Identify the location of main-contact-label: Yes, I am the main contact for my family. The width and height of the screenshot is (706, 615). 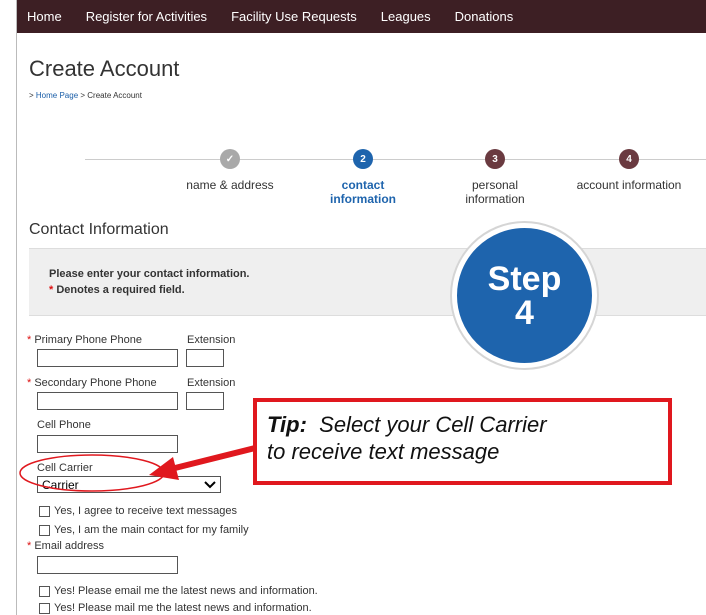
(151, 530).